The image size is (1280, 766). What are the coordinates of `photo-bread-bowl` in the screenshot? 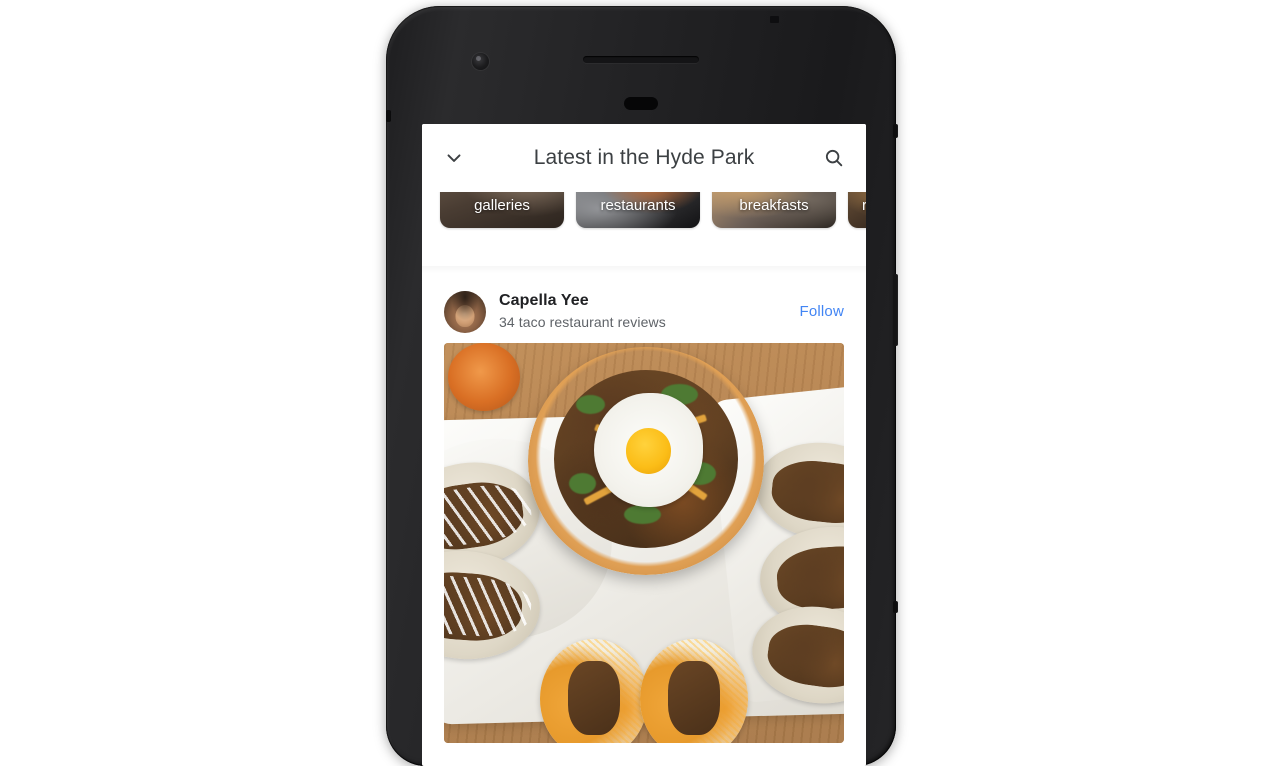 It's located at (646, 461).